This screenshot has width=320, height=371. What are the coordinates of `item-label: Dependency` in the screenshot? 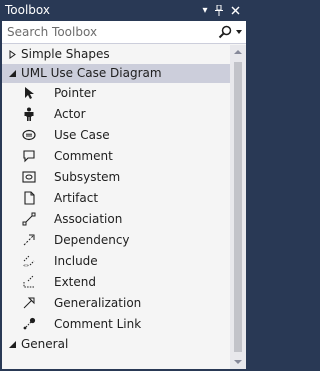 It's located at (92, 240).